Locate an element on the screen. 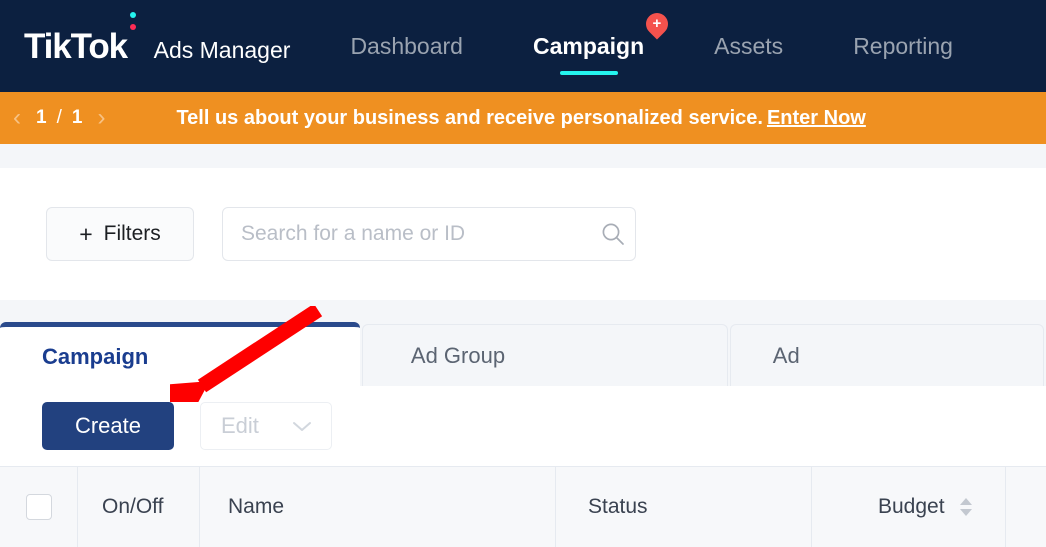 Image resolution: width=1046 pixels, height=547 pixels. nav-item-campaign: Campaign + is located at coordinates (602, 41).